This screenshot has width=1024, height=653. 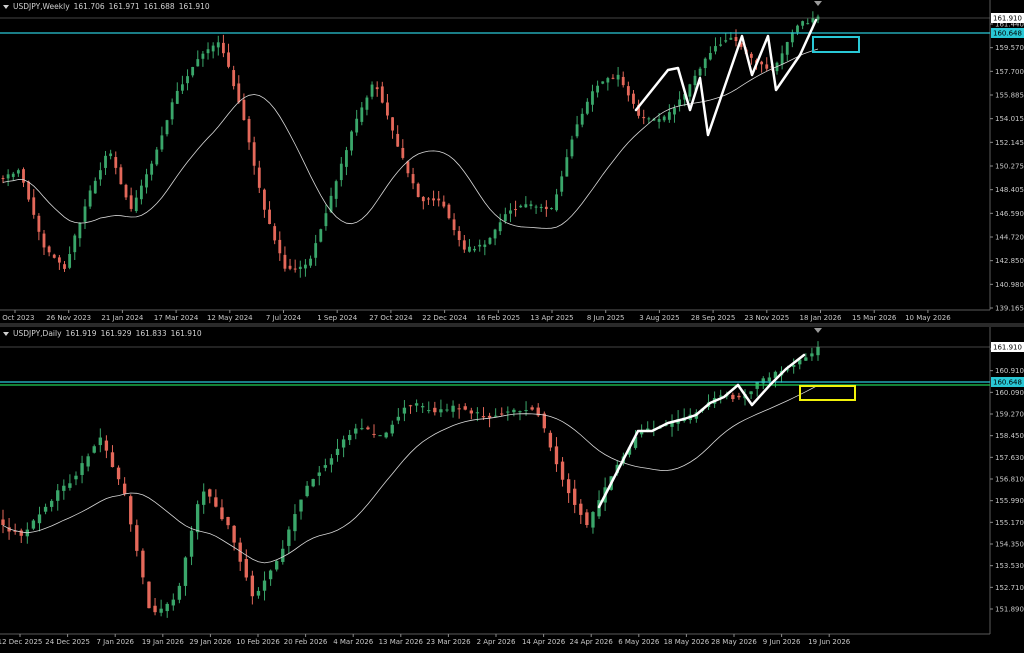 What do you see at coordinates (1009, 415) in the screenshot?
I see `price-axis-label: 159.270` at bounding box center [1009, 415].